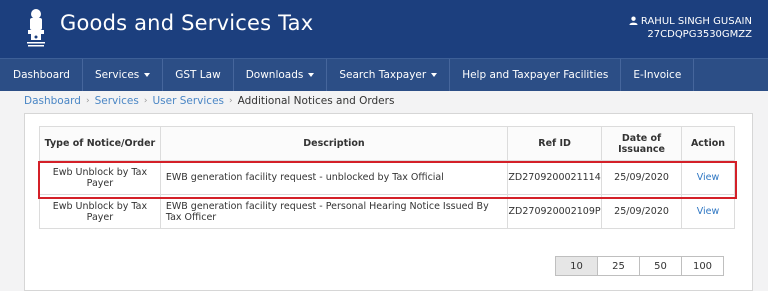  What do you see at coordinates (117, 75) in the screenshot?
I see `nav-services-label: Services` at bounding box center [117, 75].